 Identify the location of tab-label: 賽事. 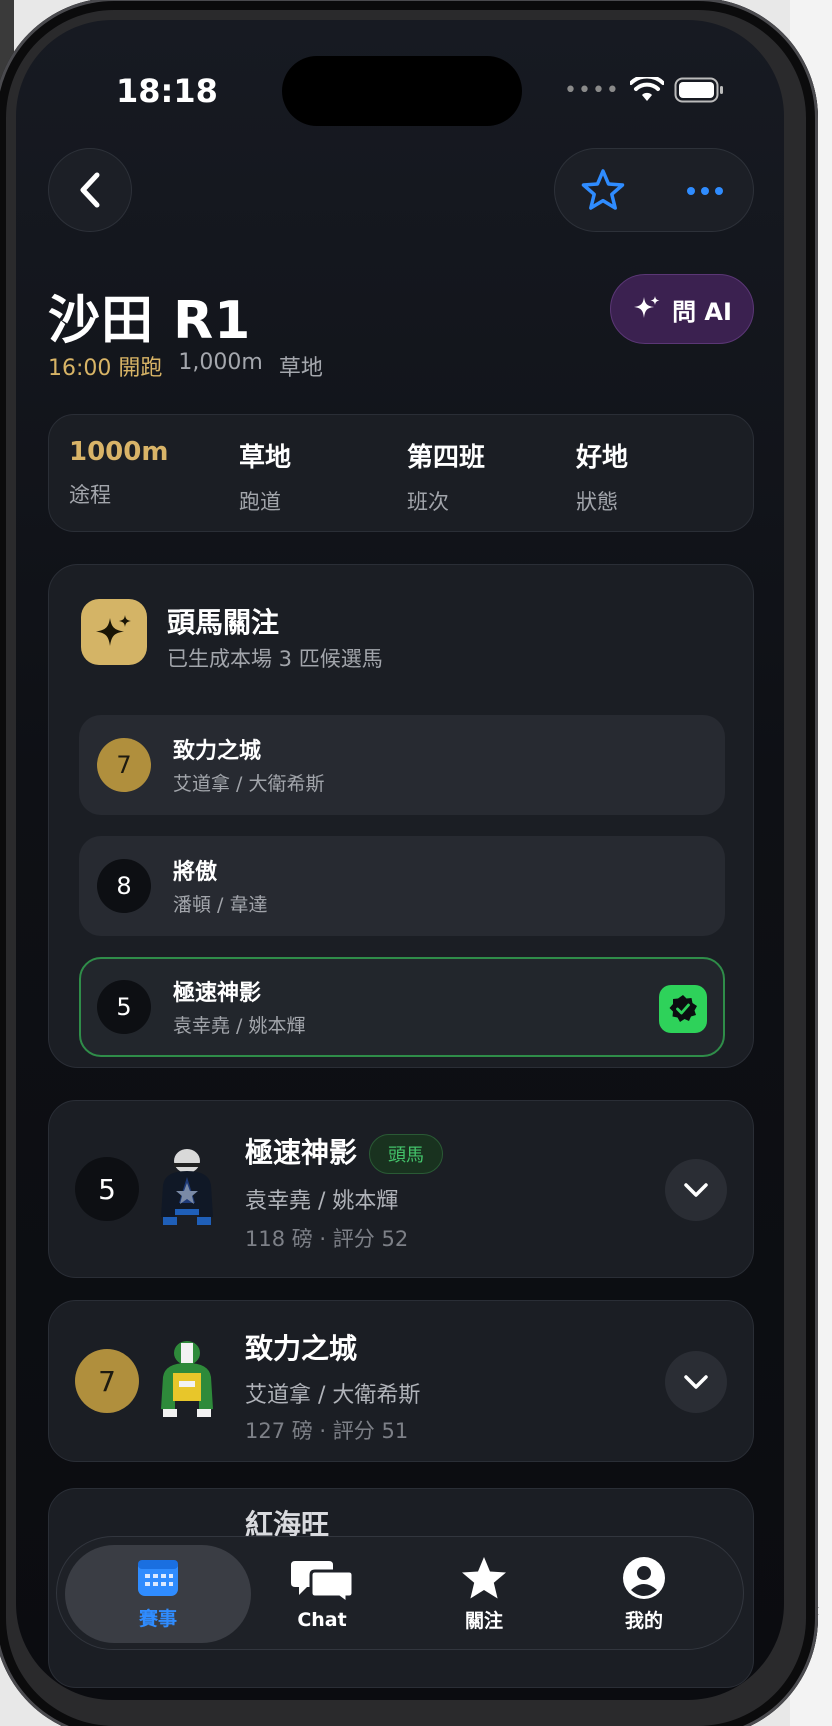
(157, 1618).